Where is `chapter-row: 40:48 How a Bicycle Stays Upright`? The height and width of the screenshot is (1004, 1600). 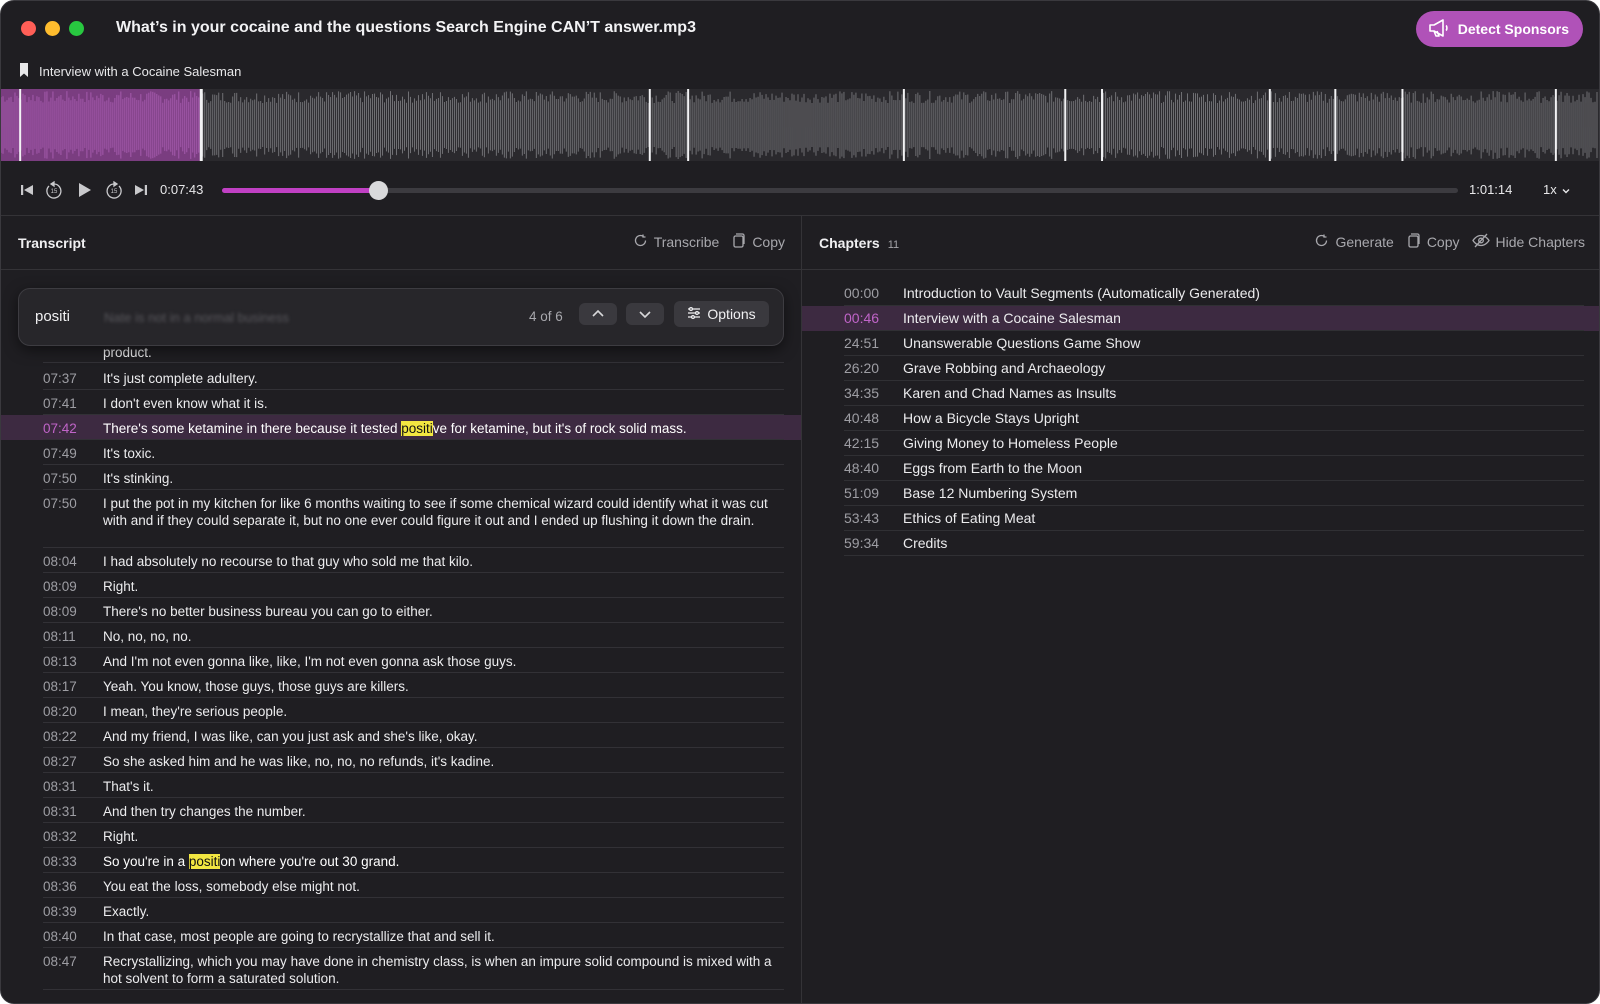 chapter-row: 40:48 How a Bicycle Stays Upright is located at coordinates (1200, 418).